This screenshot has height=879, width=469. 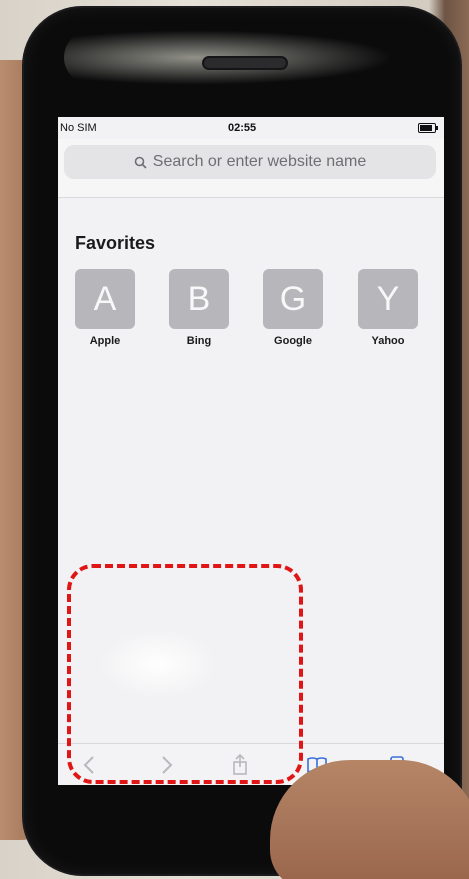 What do you see at coordinates (199, 341) in the screenshot?
I see `favorite-bing-label: Bing` at bounding box center [199, 341].